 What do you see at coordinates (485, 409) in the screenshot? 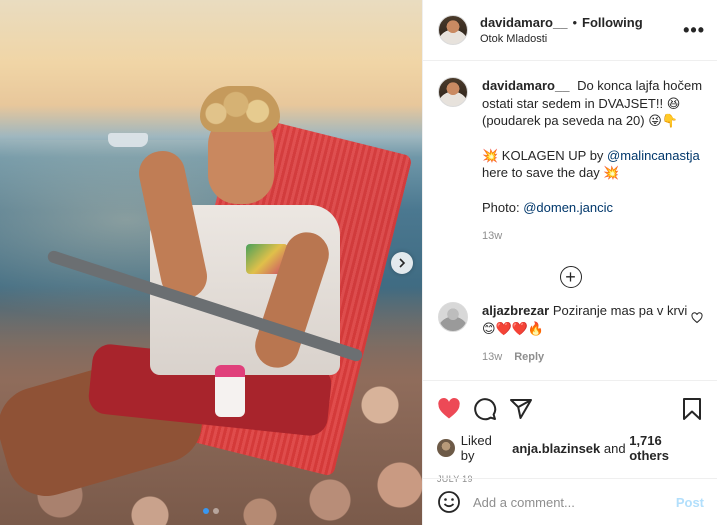
I see `comment-icon` at bounding box center [485, 409].